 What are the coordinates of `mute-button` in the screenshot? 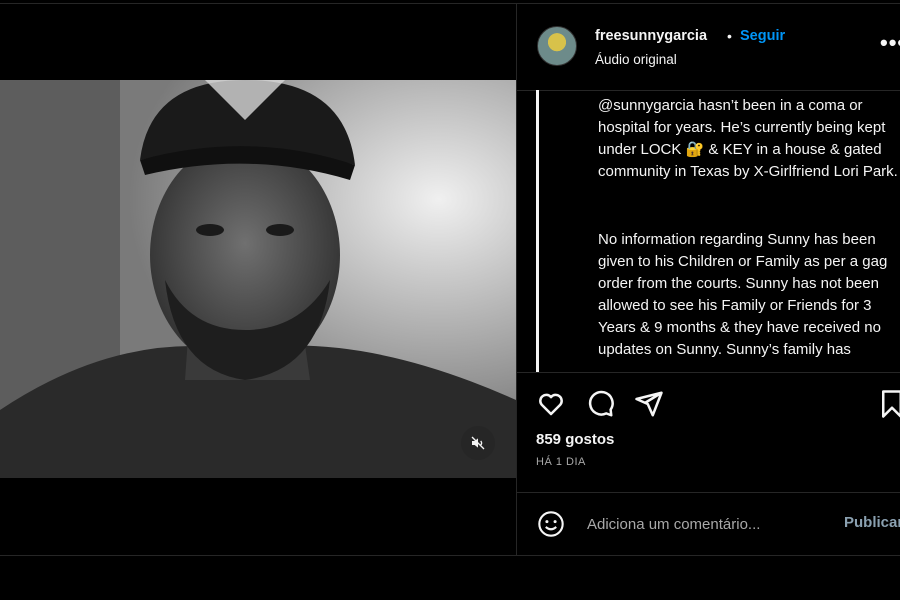 It's located at (478, 443).